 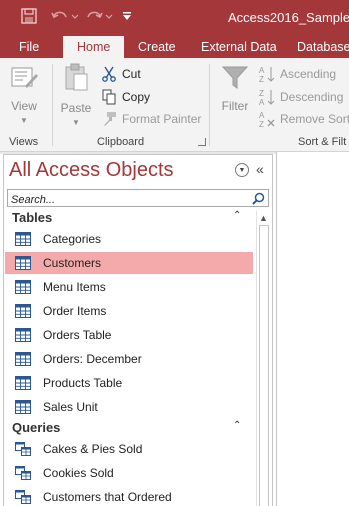 What do you see at coordinates (264, 365) in the screenshot?
I see `scrollbar-thumb` at bounding box center [264, 365].